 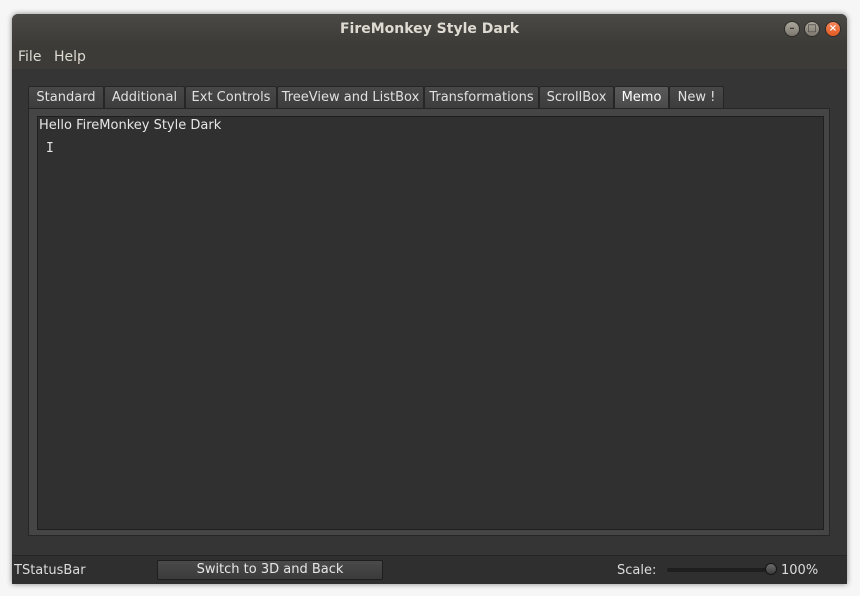 I want to click on text-cursor-icon: I, so click(x=50, y=148).